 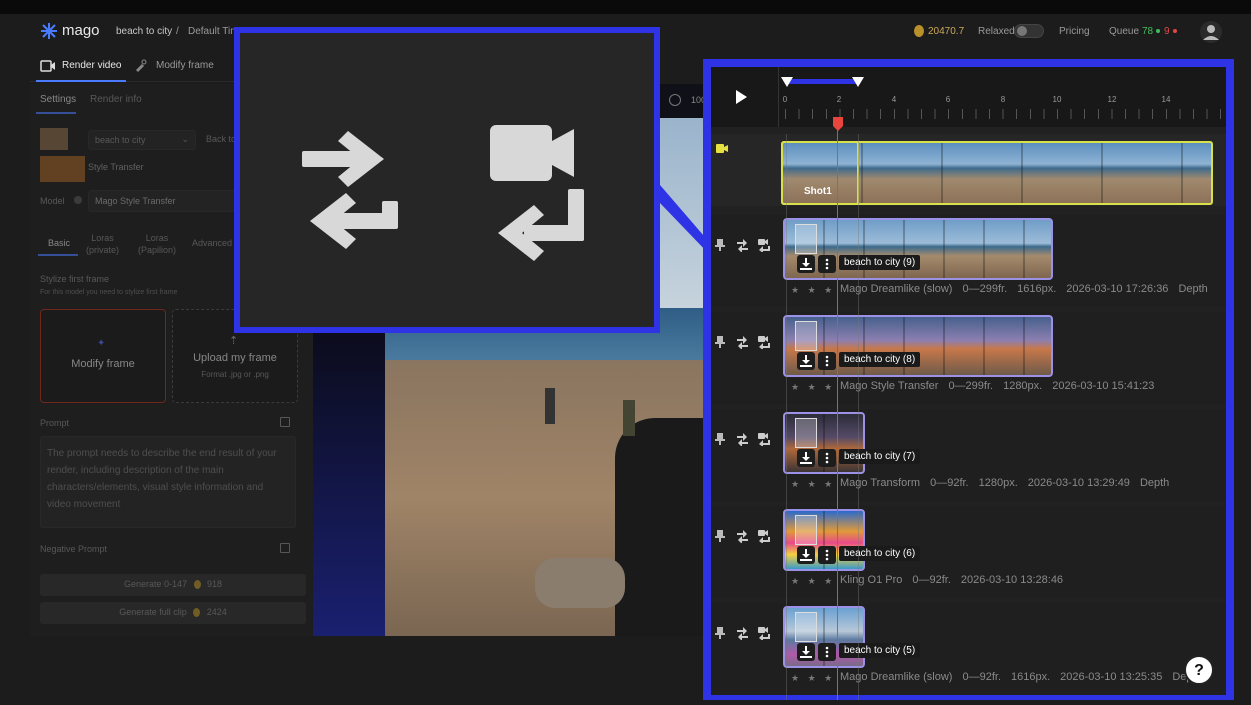 What do you see at coordinates (1158, 31) in the screenshot?
I see `queue-dot-green` at bounding box center [1158, 31].